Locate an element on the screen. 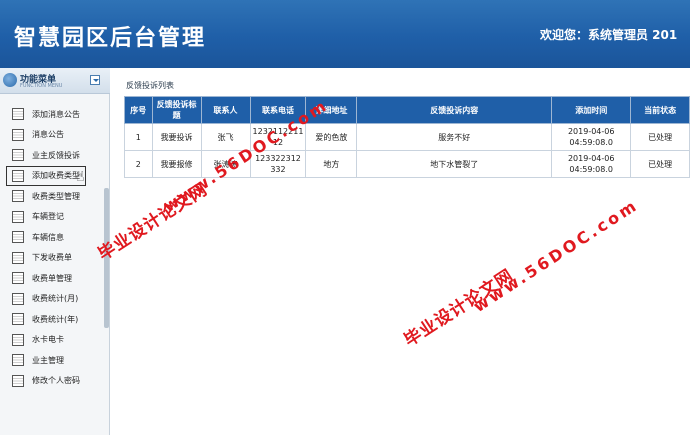 Image resolution: width=690 pixels, height=435 pixels. sidebar-item-vehicle-info: 车辆信息 is located at coordinates (52, 237).